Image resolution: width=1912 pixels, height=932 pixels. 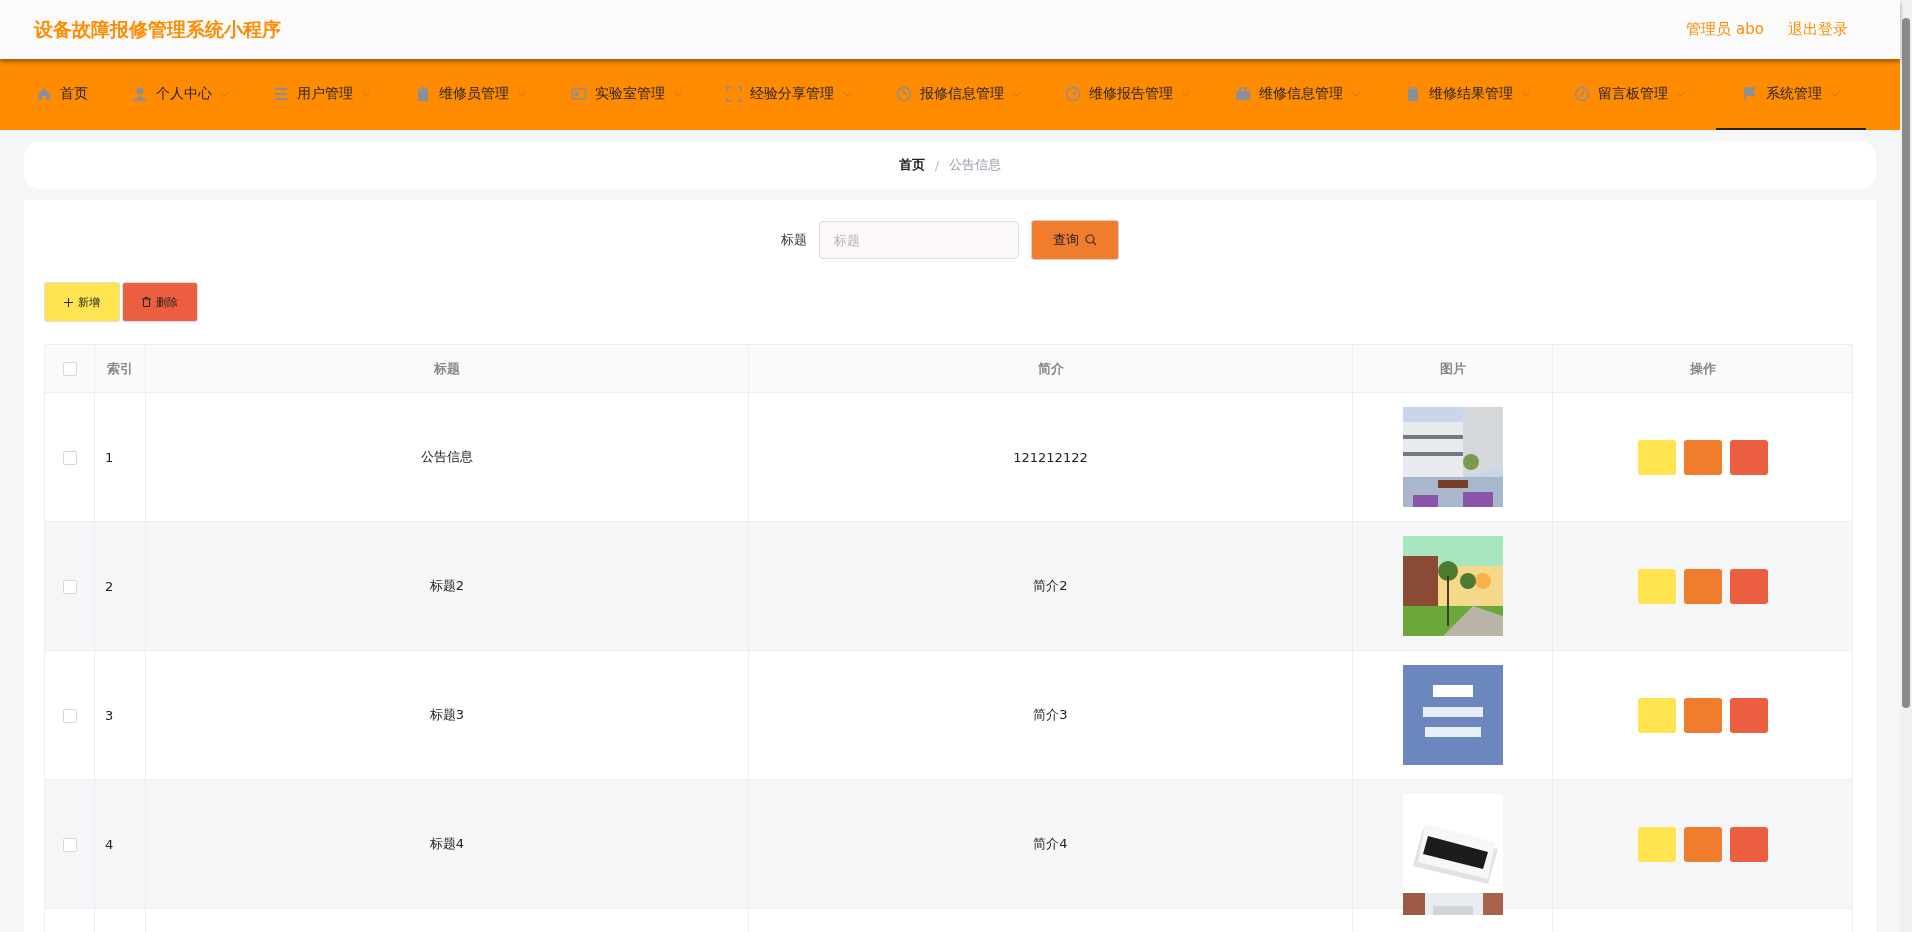 I want to click on add-button: 新增, so click(x=82, y=302).